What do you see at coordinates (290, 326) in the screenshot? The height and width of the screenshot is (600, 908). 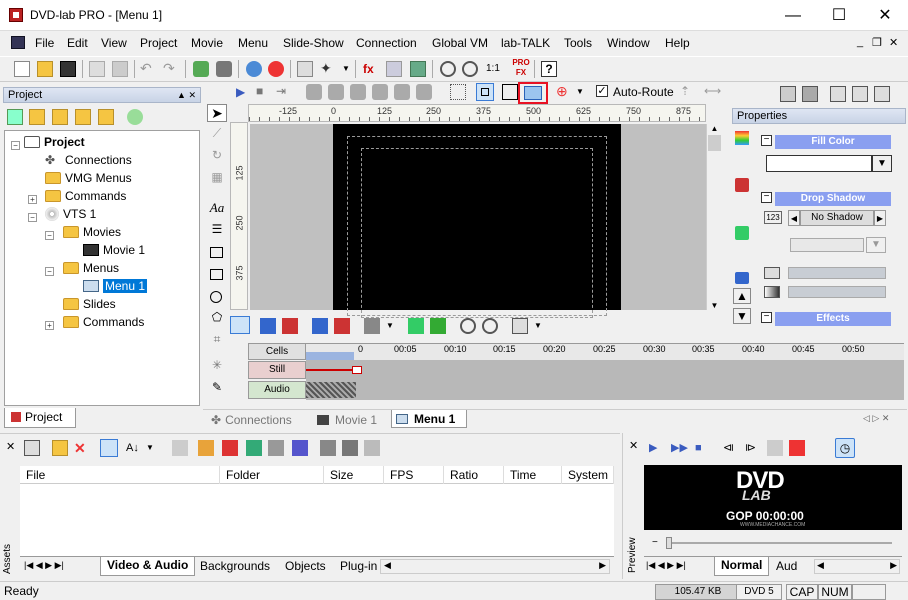 I see `remove-button-icon` at bounding box center [290, 326].